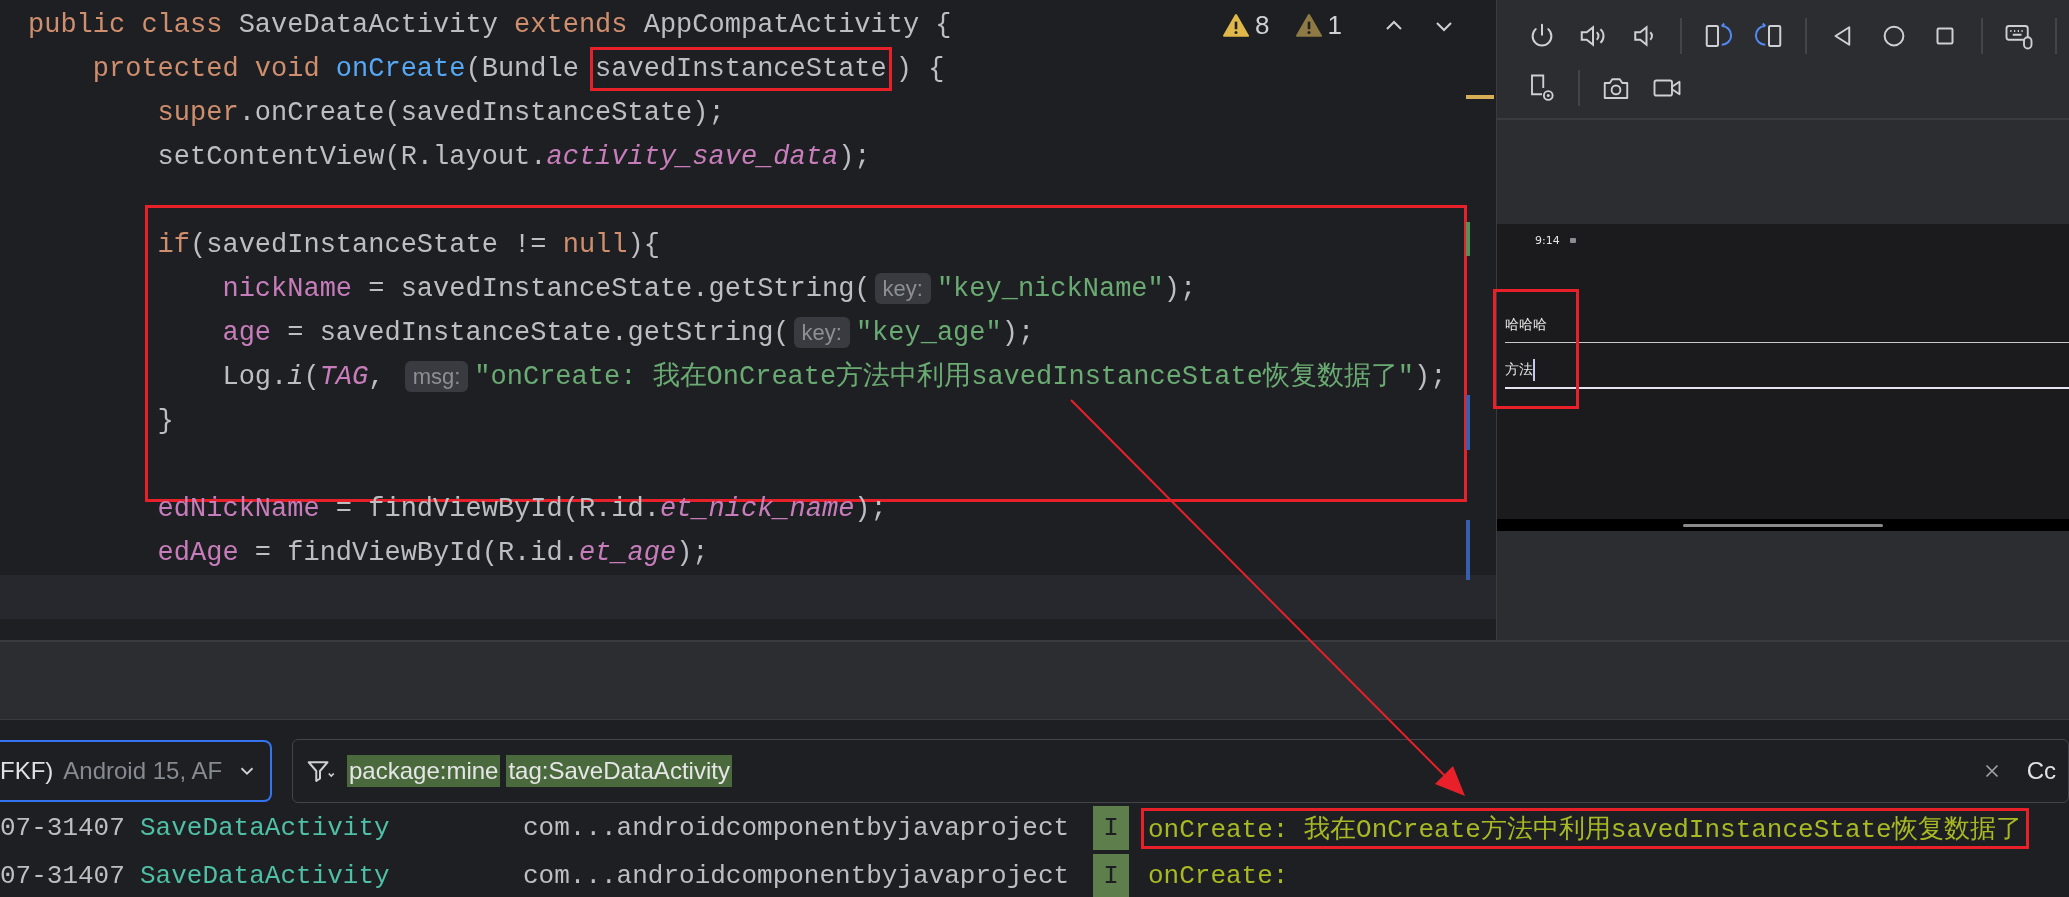  Describe the element at coordinates (643, 245) in the screenshot. I see `code-text: ){` at that location.